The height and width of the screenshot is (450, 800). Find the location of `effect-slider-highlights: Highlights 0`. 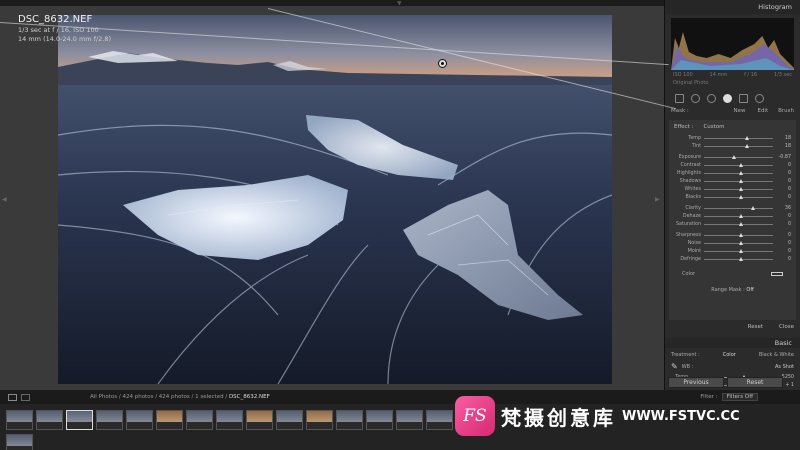

effect-slider-highlights: Highlights 0 is located at coordinates (732, 173).